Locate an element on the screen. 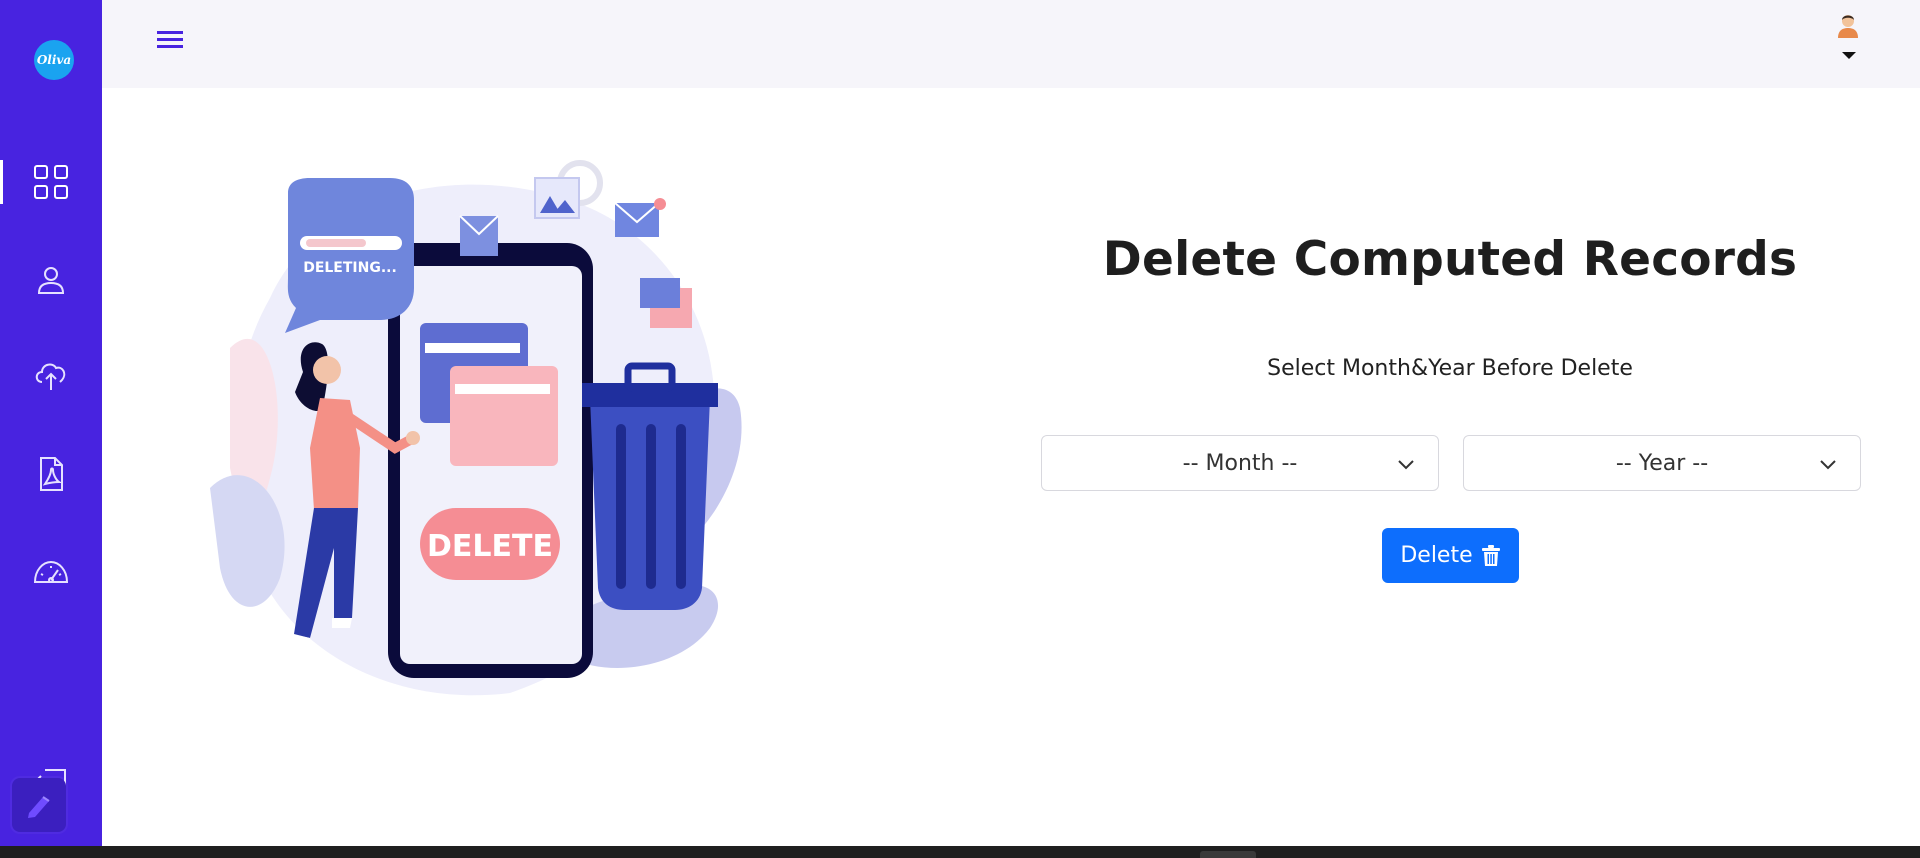 The height and width of the screenshot is (858, 1920). sidebar-item-dashboard is located at coordinates (51, 182).